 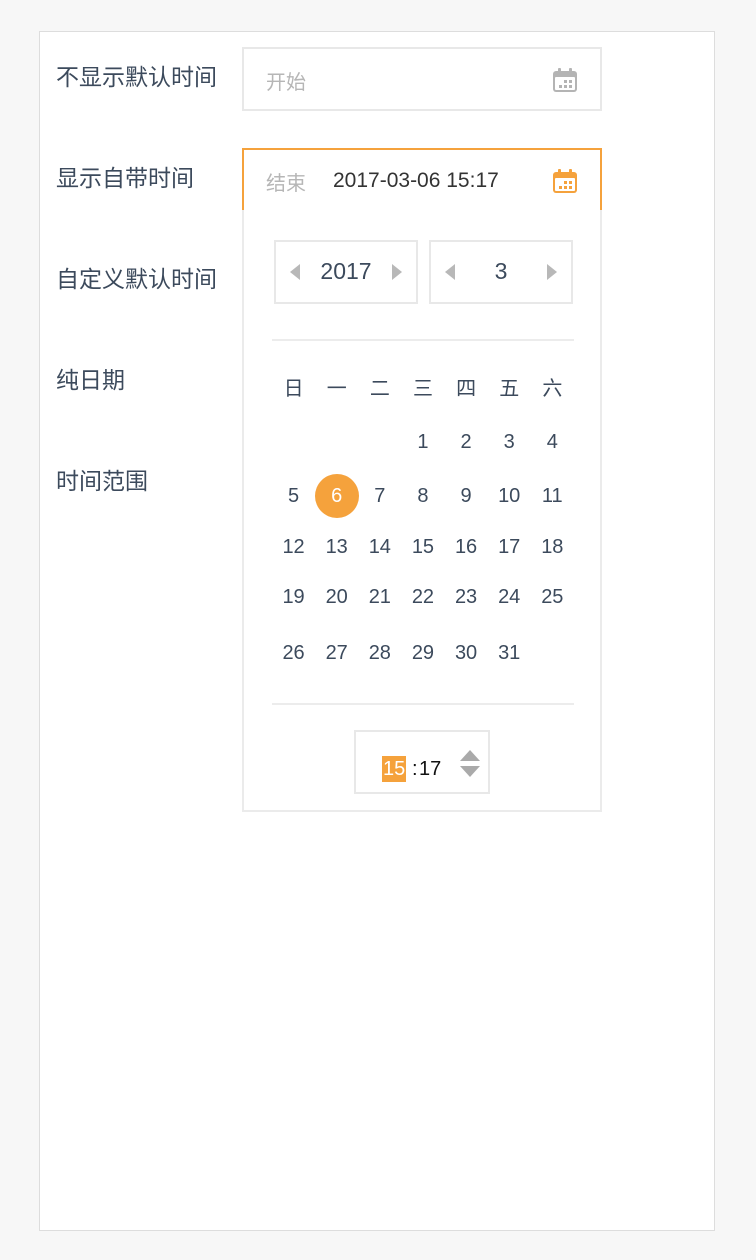 What do you see at coordinates (125, 178) in the screenshot?
I see `label-show-builtin-time: 显示自带时间` at bounding box center [125, 178].